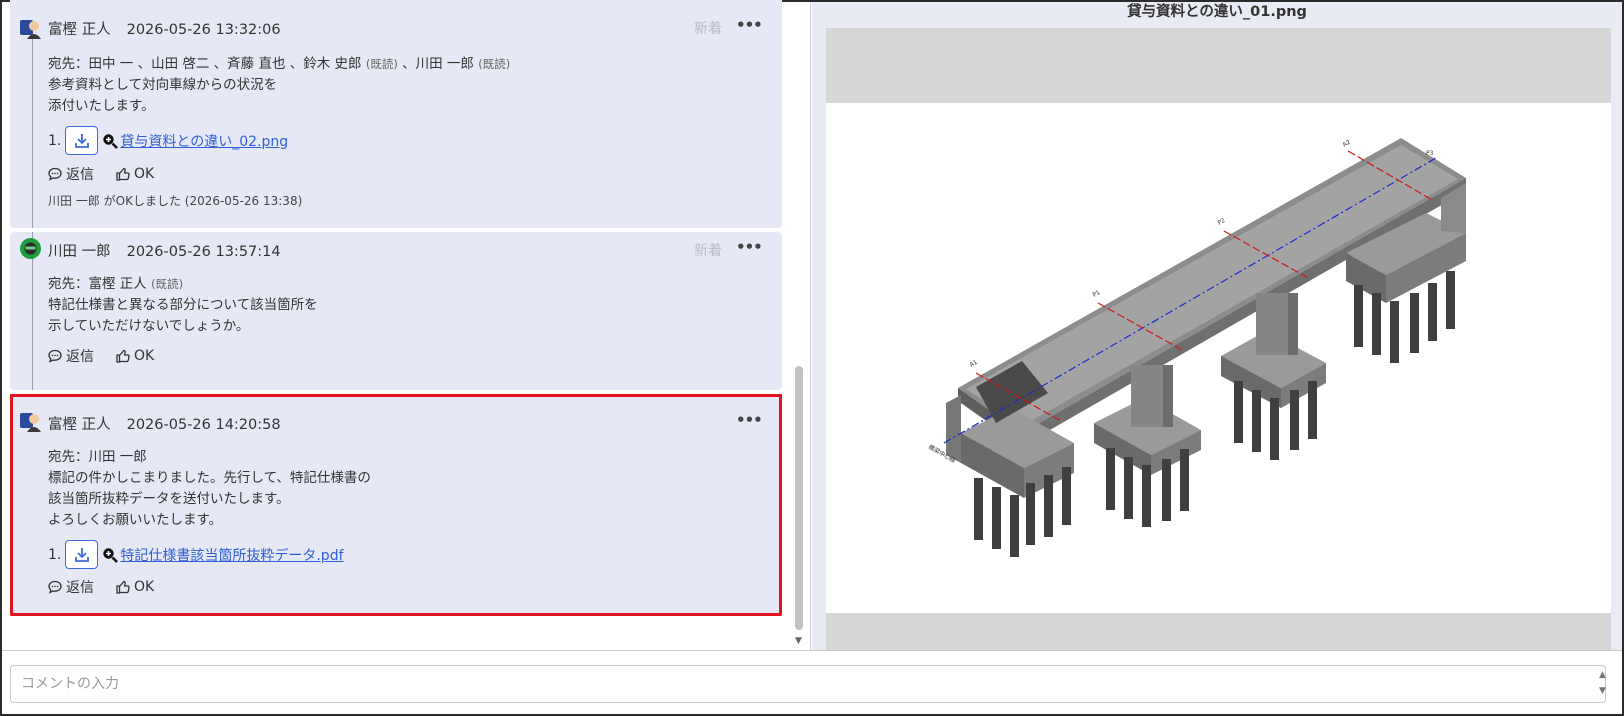 This screenshot has height=716, width=1624. I want to click on body-line: よろしくお願いいたします。, so click(135, 520).